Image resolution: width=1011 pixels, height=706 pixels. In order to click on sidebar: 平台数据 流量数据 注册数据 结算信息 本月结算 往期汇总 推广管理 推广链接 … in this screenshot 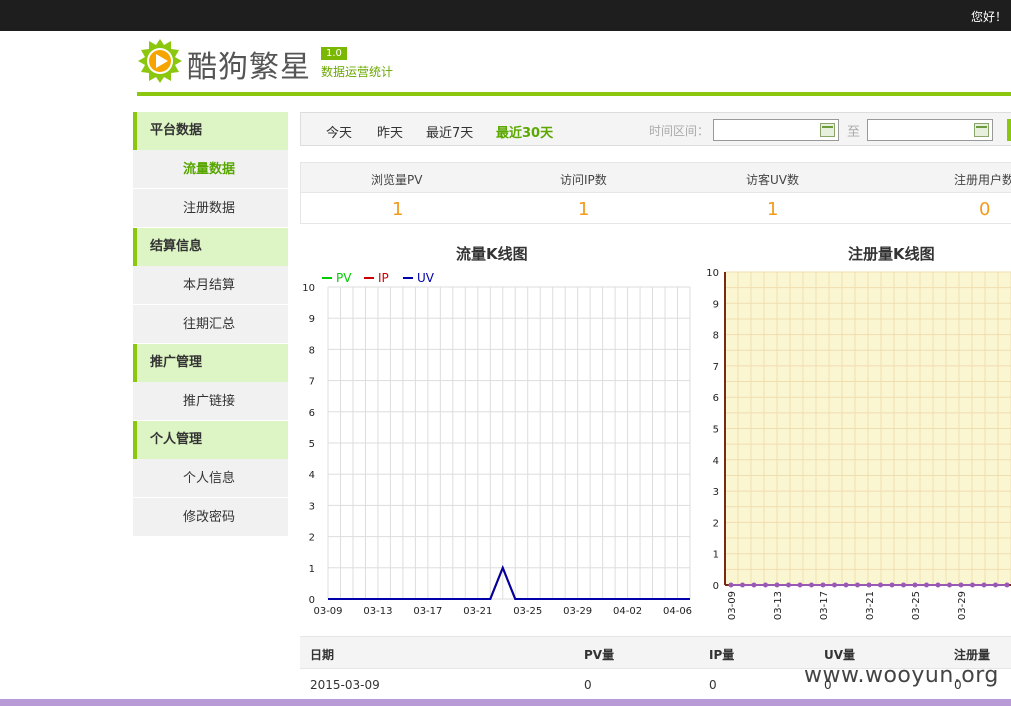, I will do `click(210, 324)`.